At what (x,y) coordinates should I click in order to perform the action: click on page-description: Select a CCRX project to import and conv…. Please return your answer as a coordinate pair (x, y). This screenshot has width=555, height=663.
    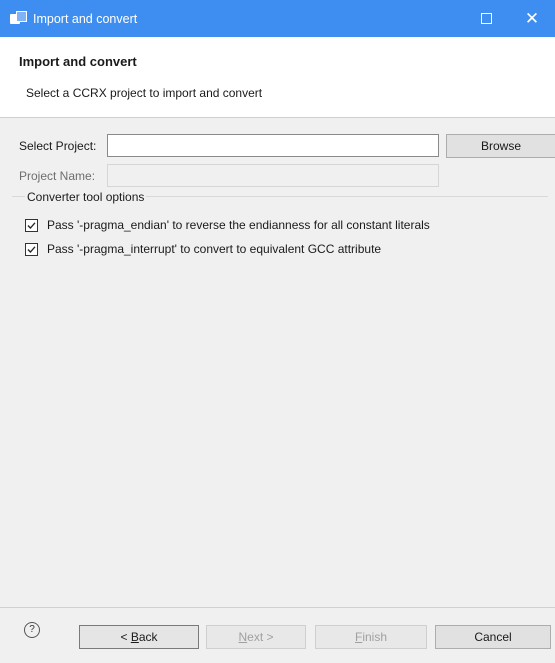
    Looking at the image, I should click on (144, 93).